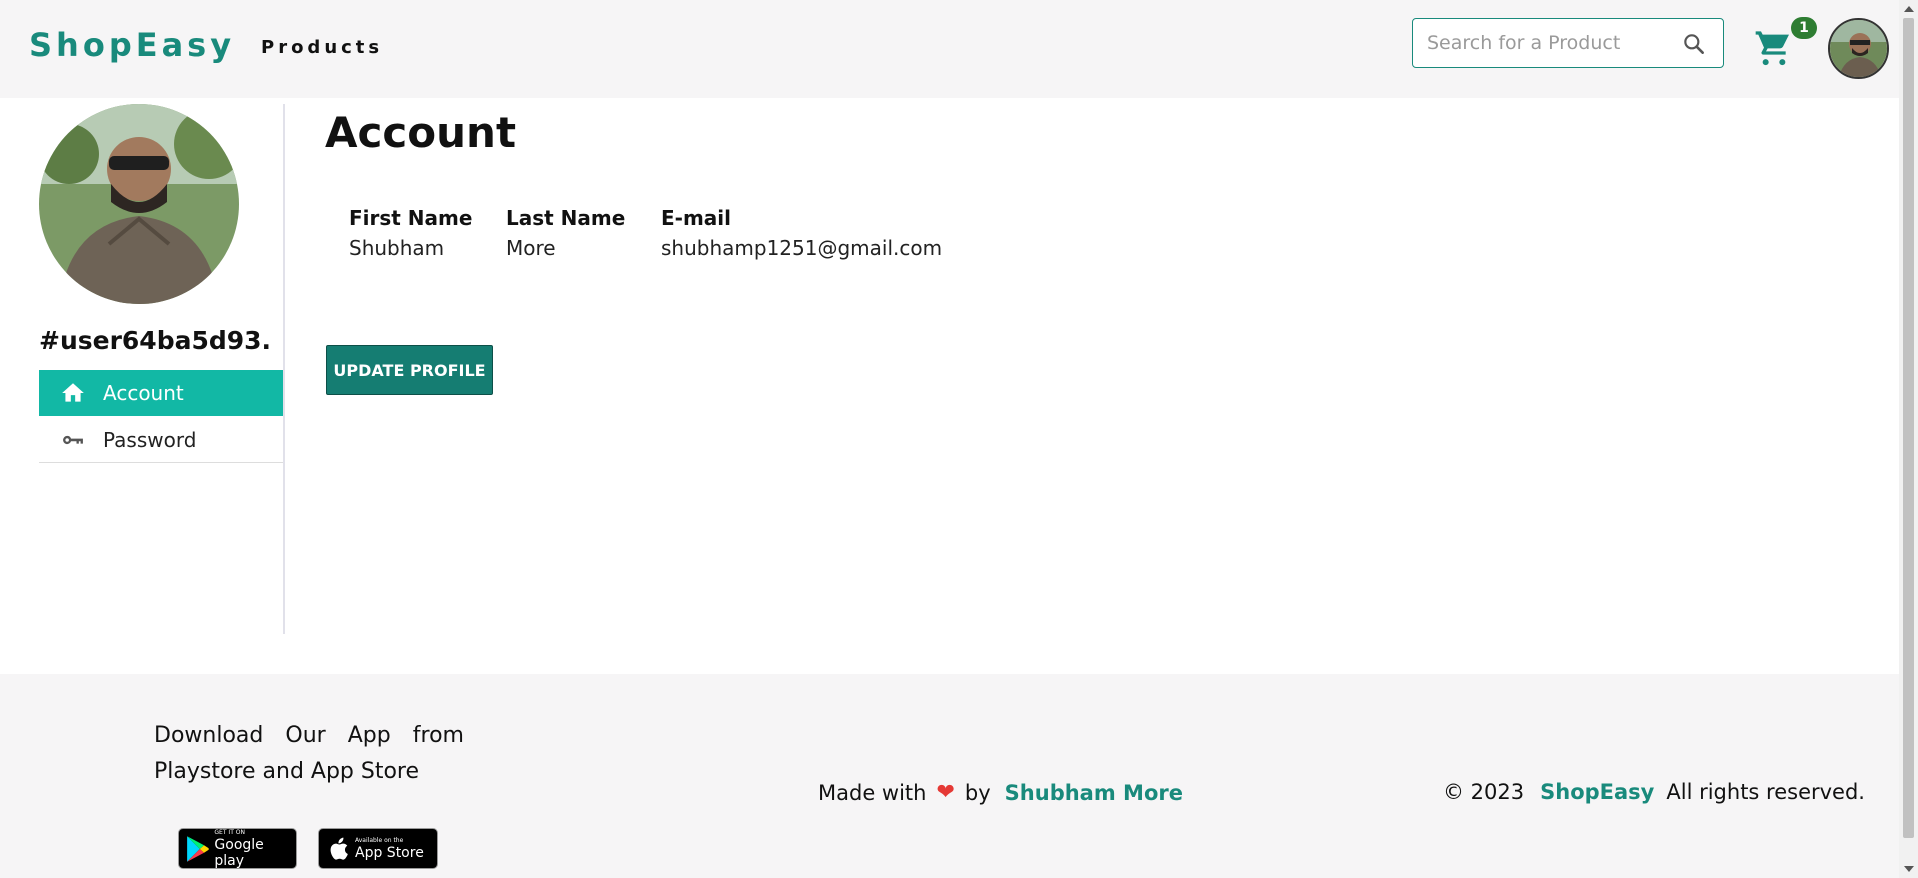 This screenshot has height=878, width=1918. I want to click on home-icon, so click(73, 393).